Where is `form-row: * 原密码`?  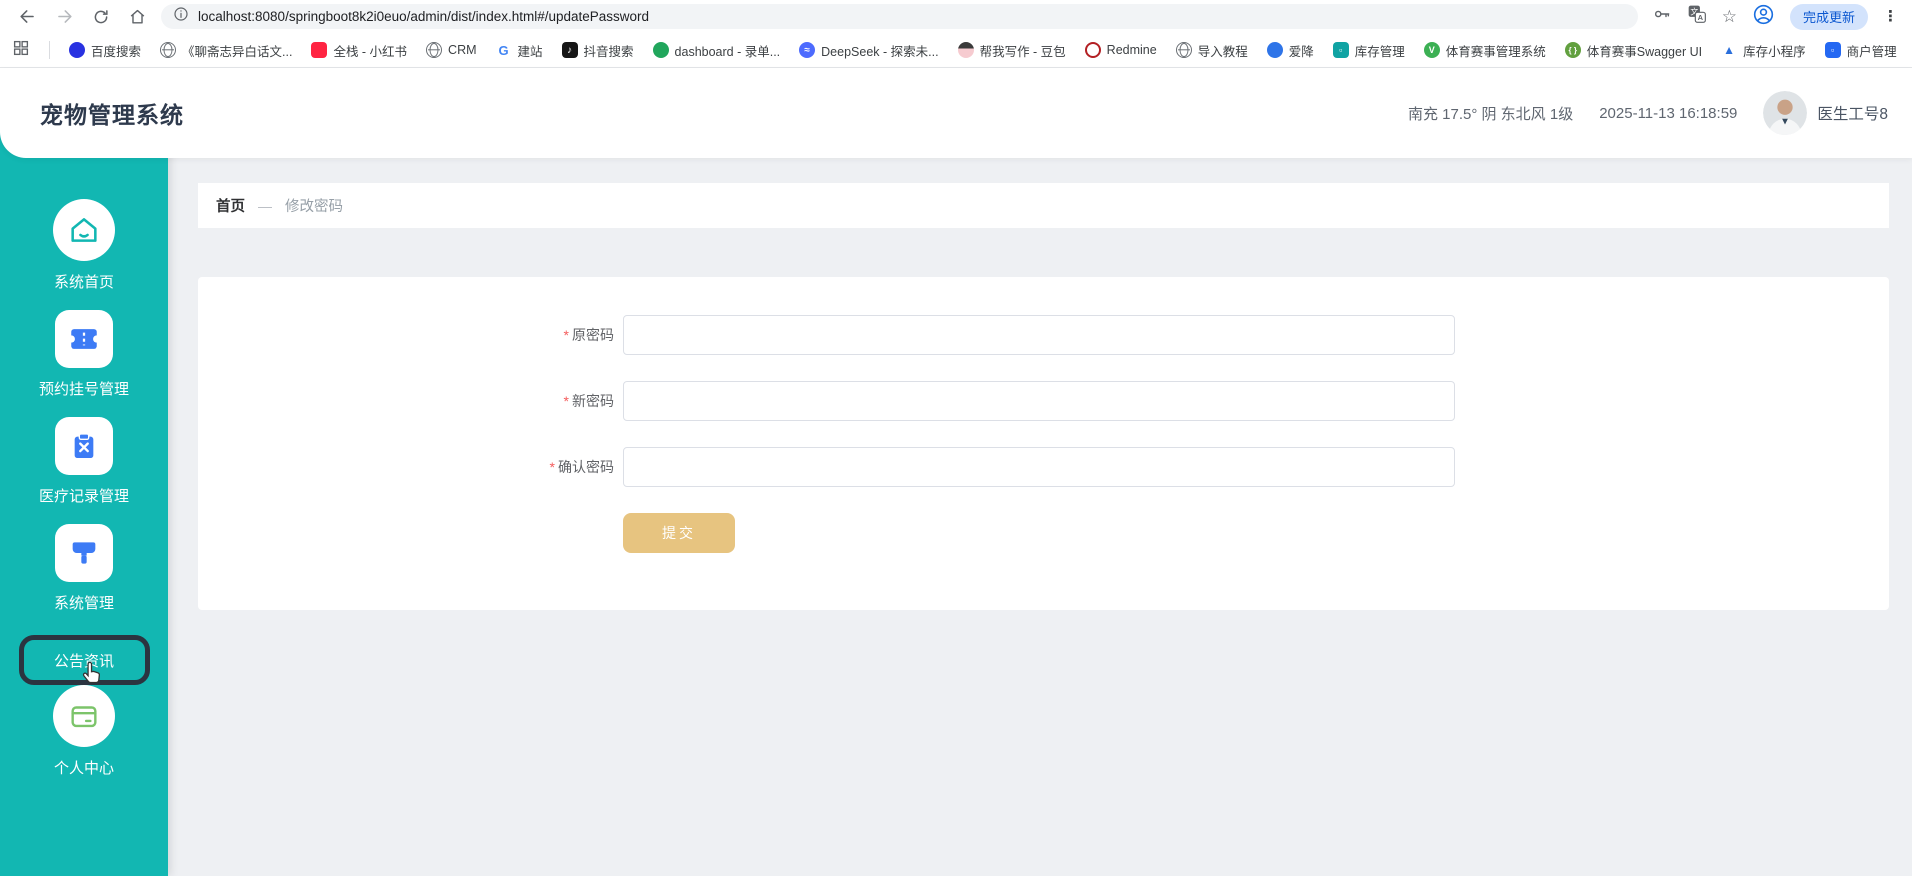
form-row: * 原密码 is located at coordinates (1206, 335).